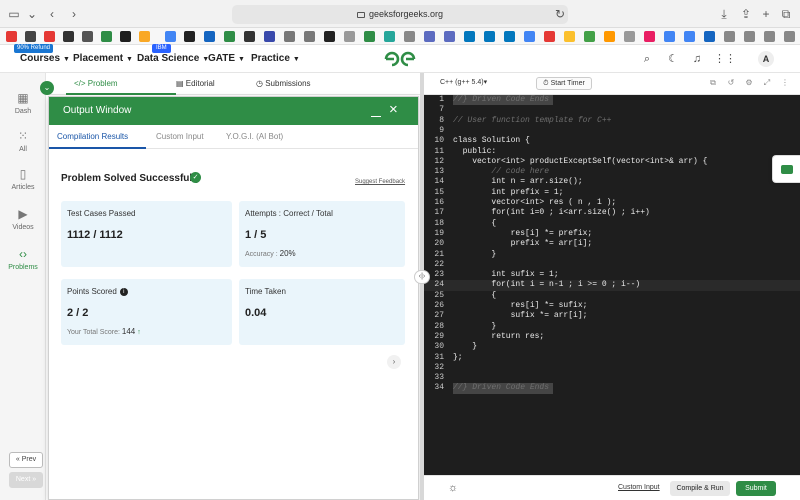 This screenshot has height=500, width=800. I want to click on lightbulb-icon: ☼, so click(453, 488).